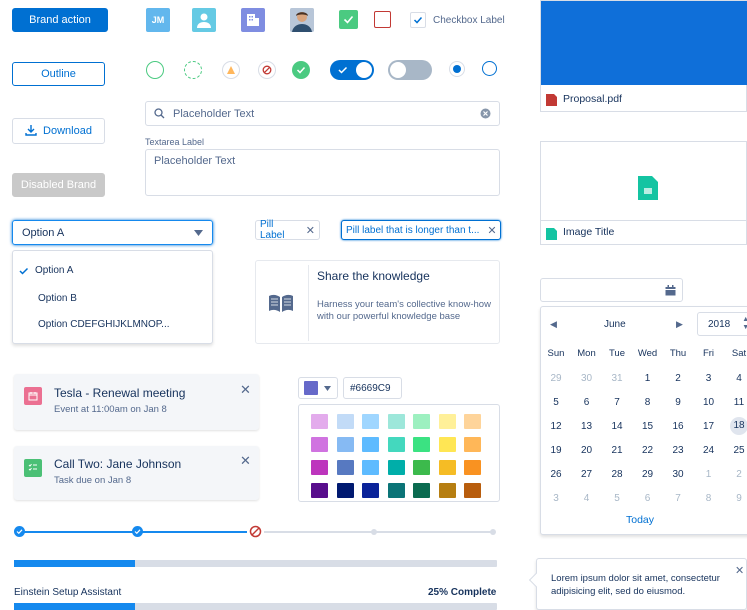 Image resolution: width=747 pixels, height=610 pixels. What do you see at coordinates (322, 113) in the screenshot?
I see `search-input: Placeholder Text` at bounding box center [322, 113].